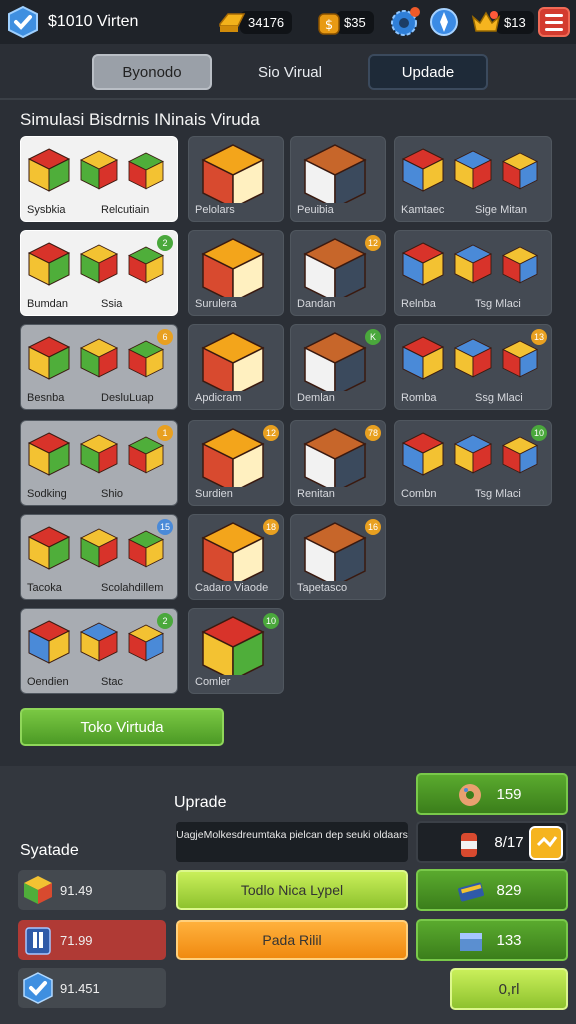 The height and width of the screenshot is (1024, 576). I want to click on gold-tile-icon, so click(546, 843).